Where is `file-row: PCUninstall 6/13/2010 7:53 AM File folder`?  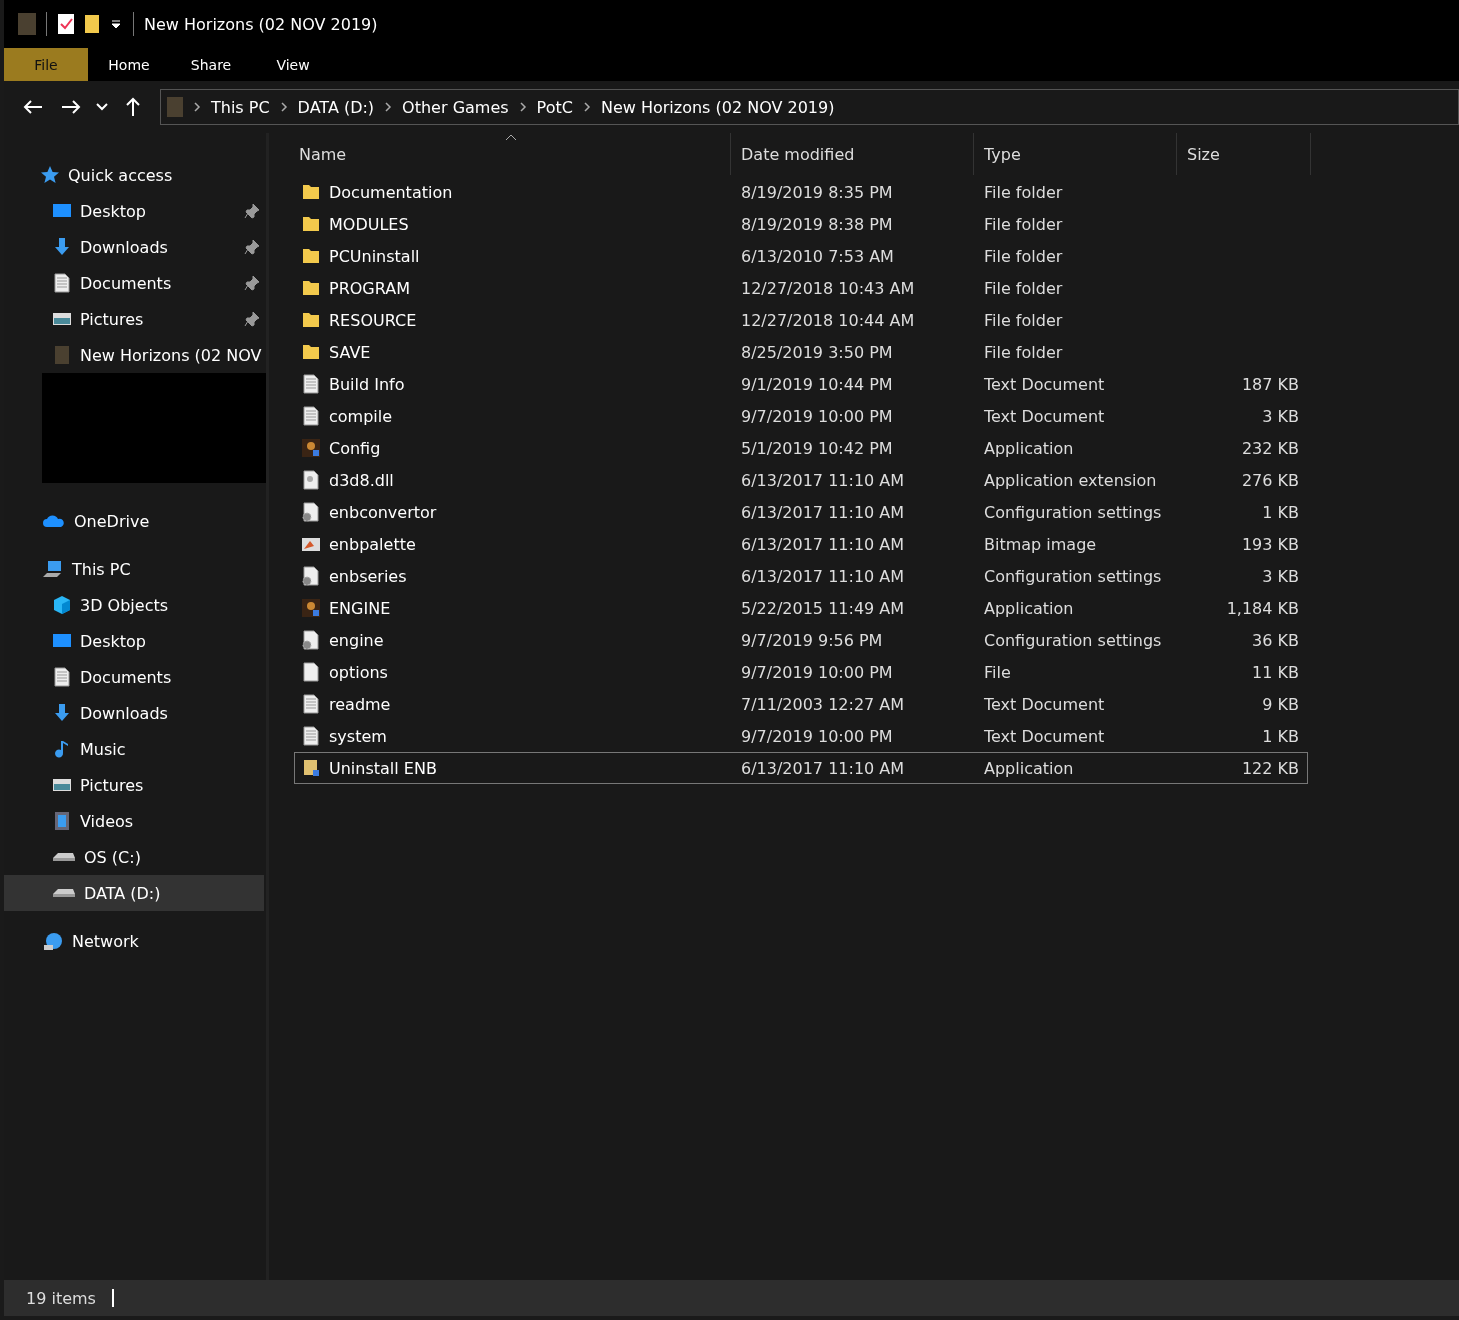
file-row: PCUninstall 6/13/2010 7:53 AM File folder is located at coordinates (801, 256).